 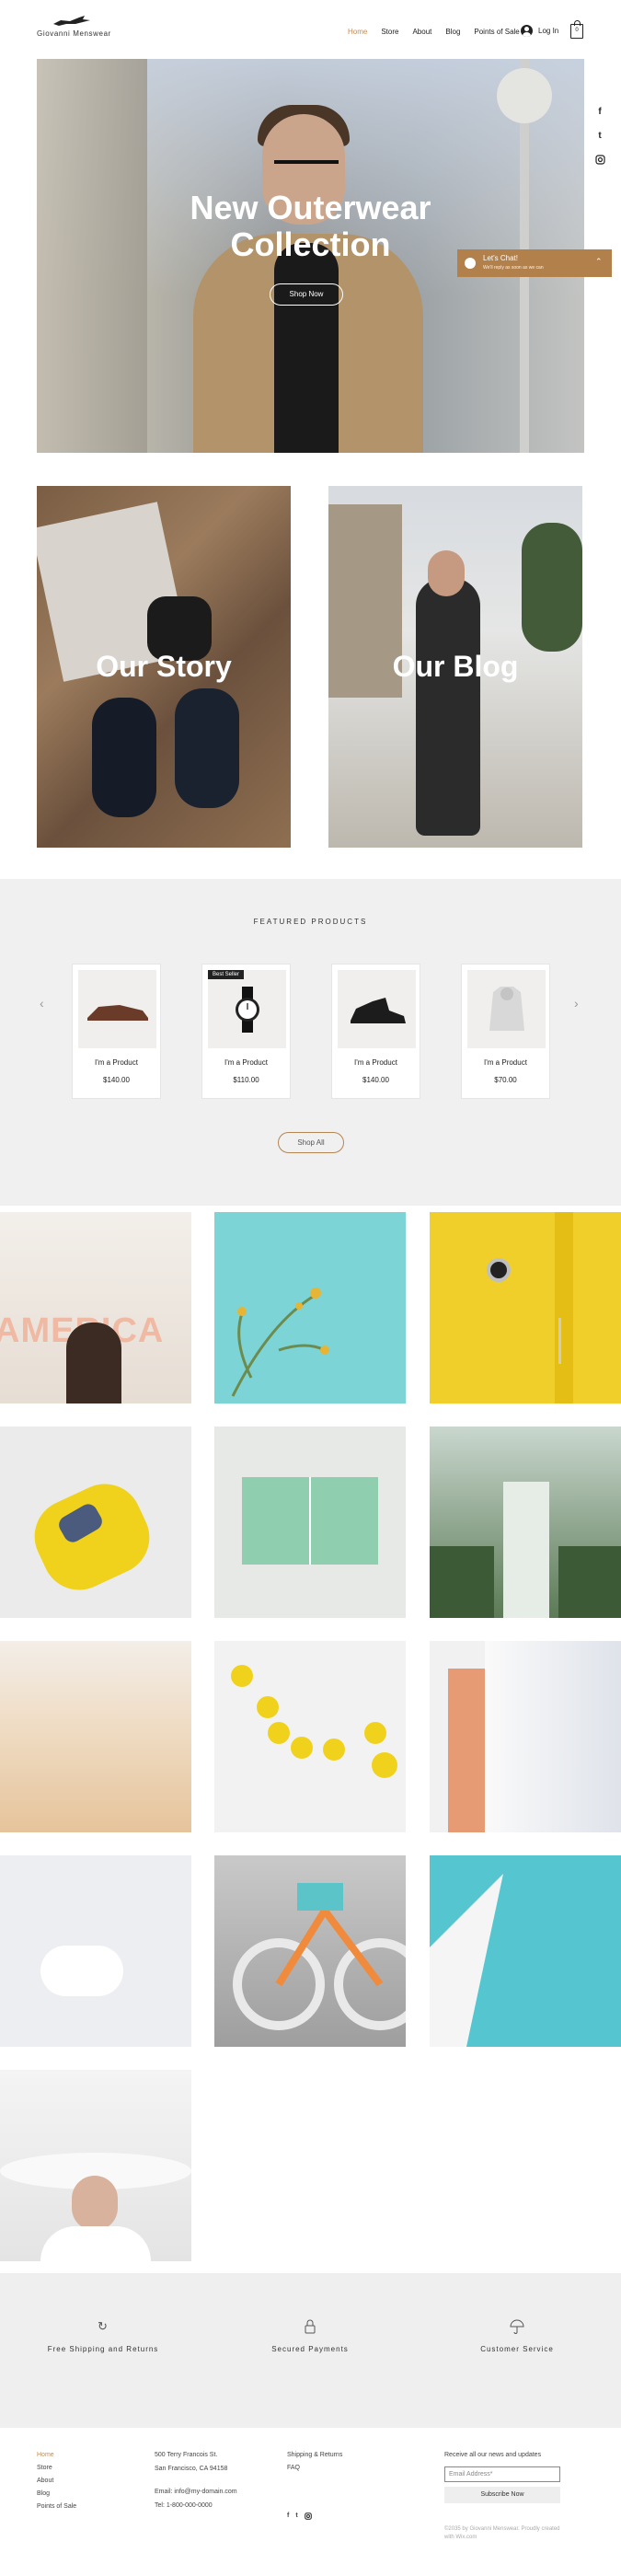 I want to click on gallery-item-lemons, so click(x=310, y=1736).